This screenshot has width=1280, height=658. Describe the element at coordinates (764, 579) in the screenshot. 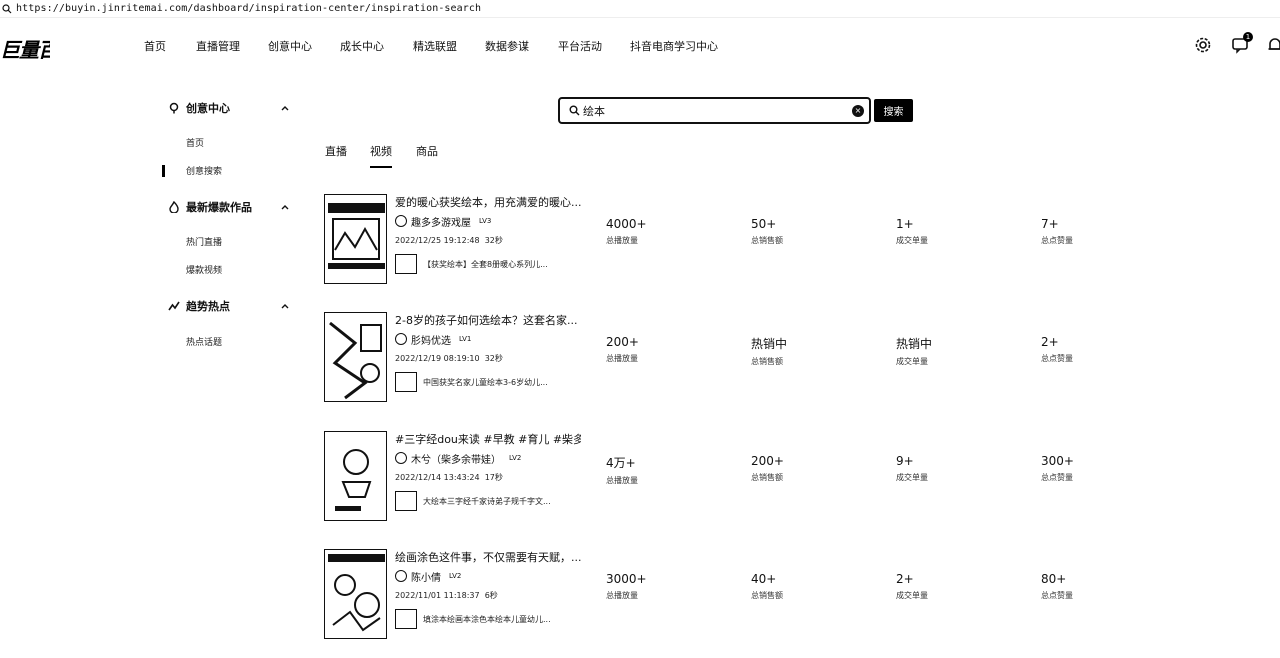

I see `stat-value: 40+` at that location.